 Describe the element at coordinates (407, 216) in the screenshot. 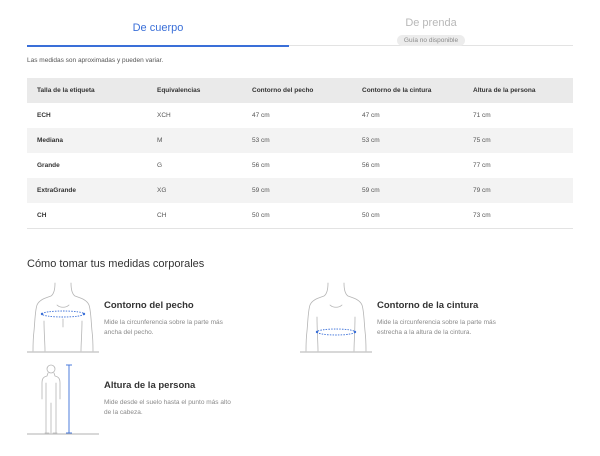

I see `cell-waist: 50 cm` at that location.